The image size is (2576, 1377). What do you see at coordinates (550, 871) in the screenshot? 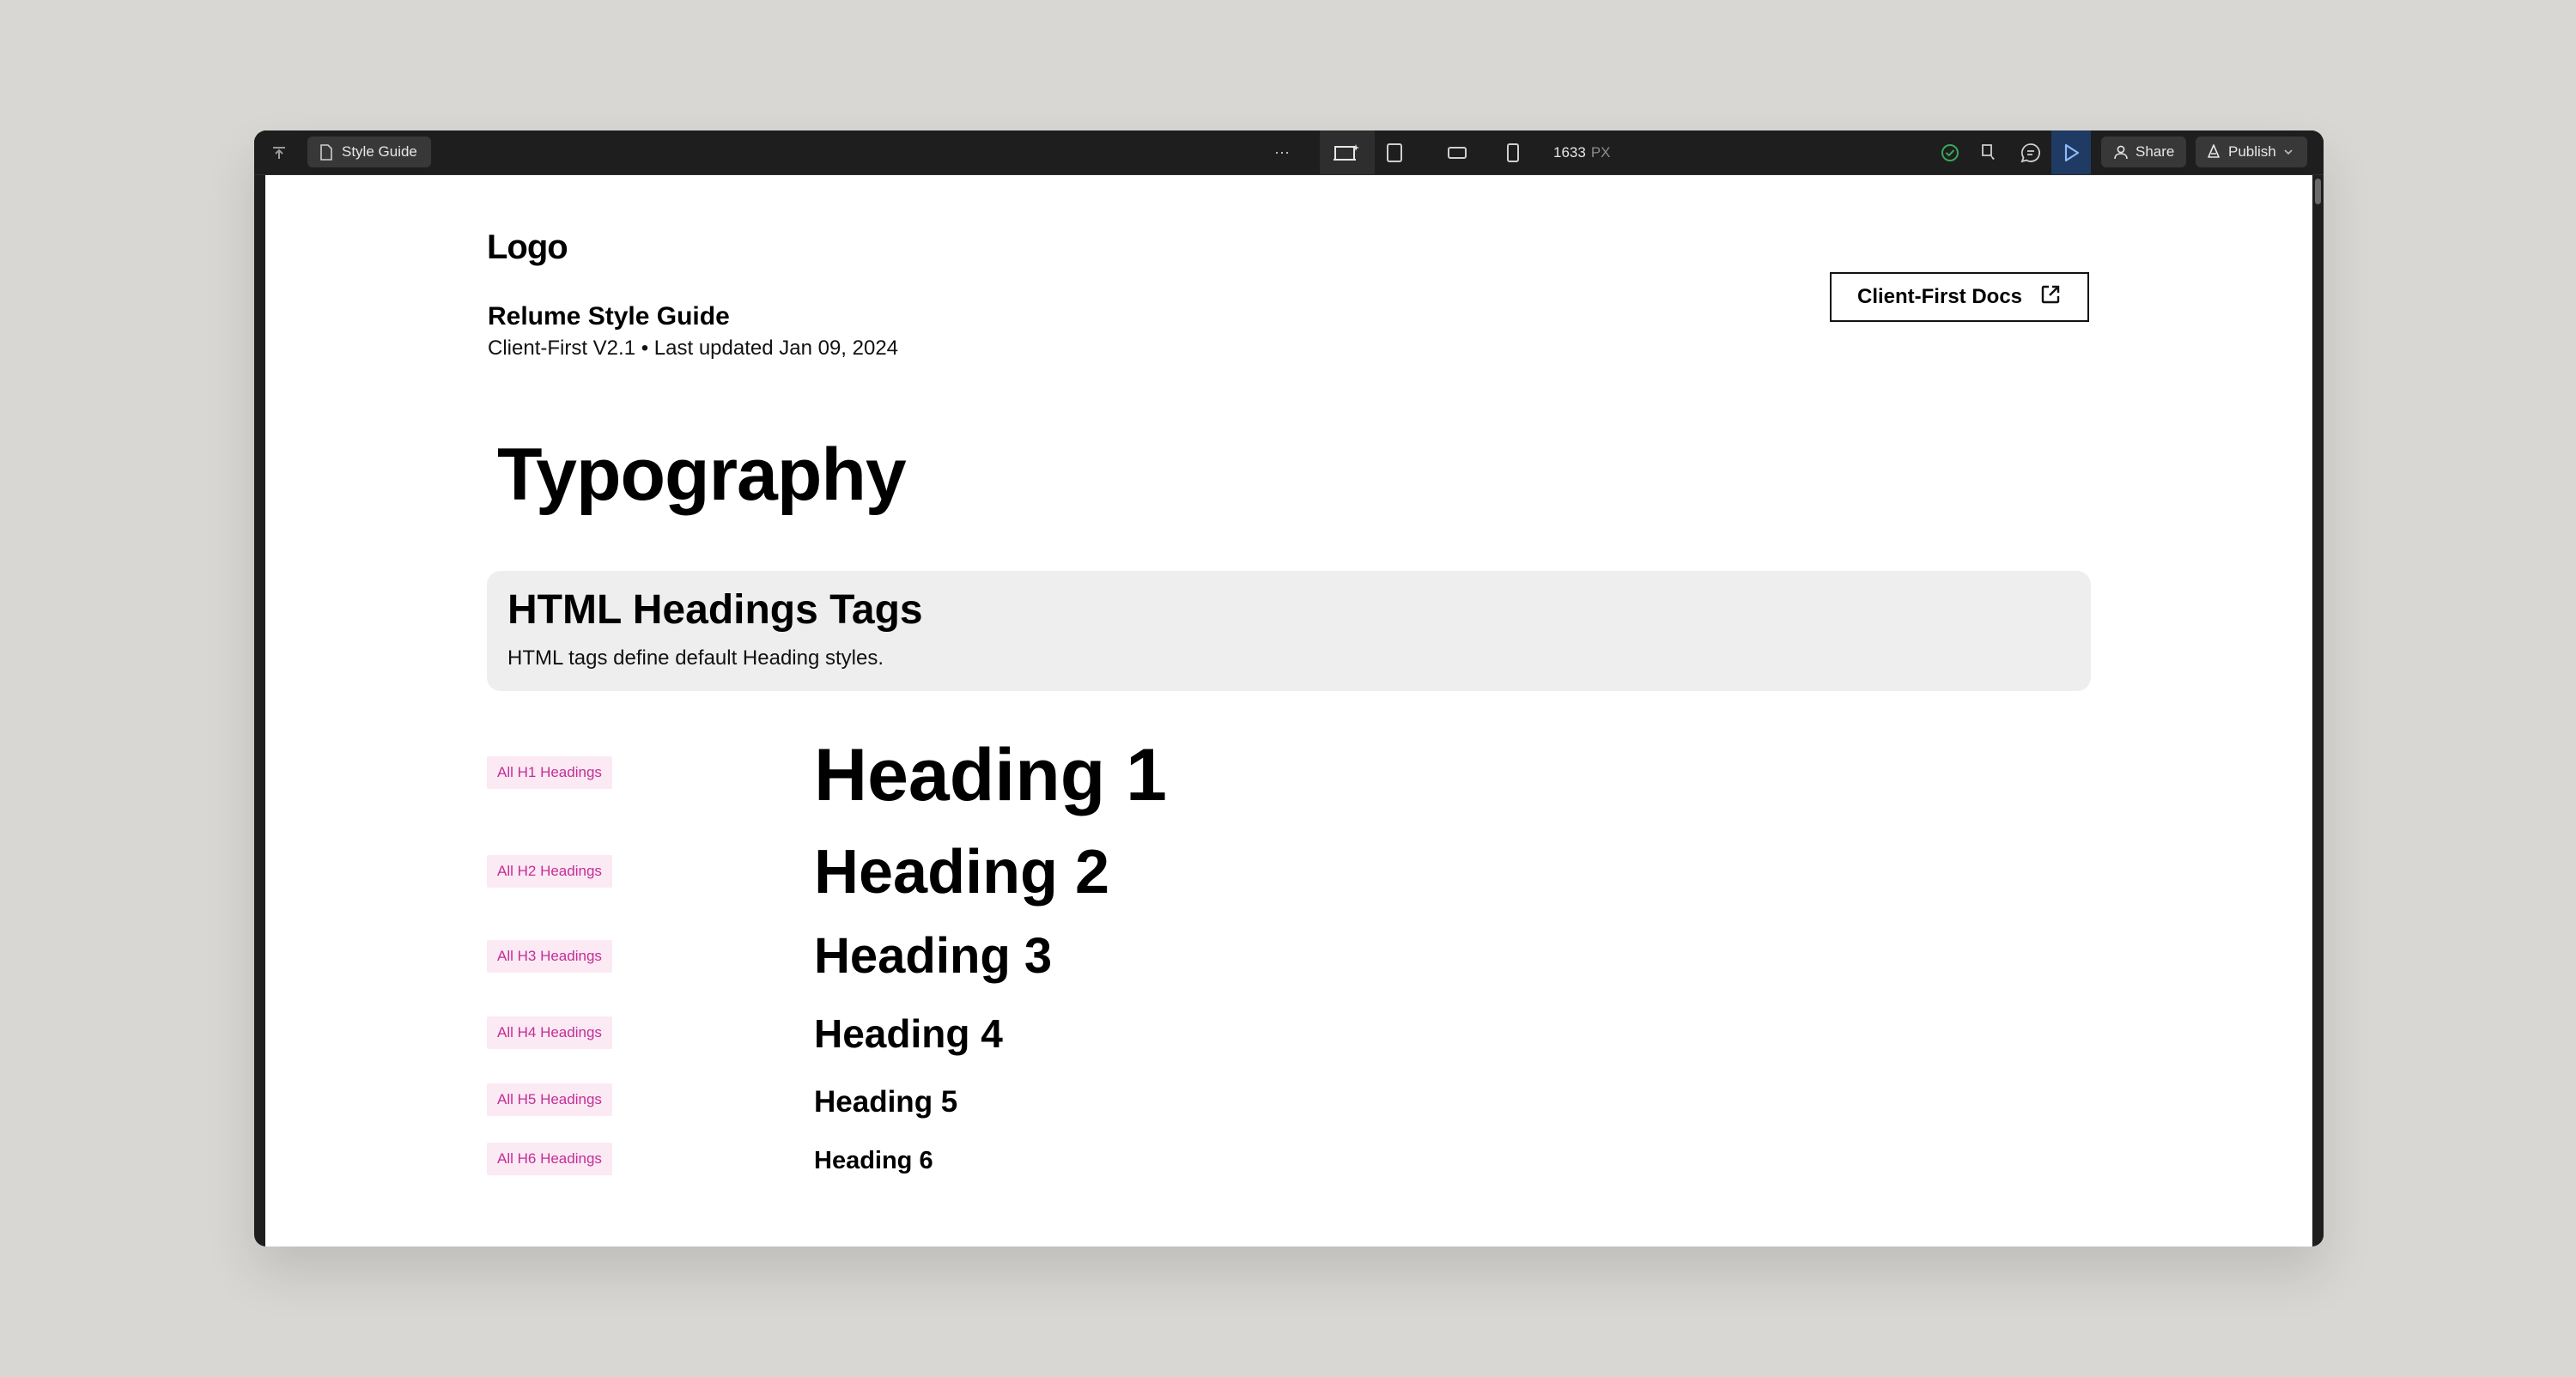
I see `tag-h2: All H2 Headings` at bounding box center [550, 871].